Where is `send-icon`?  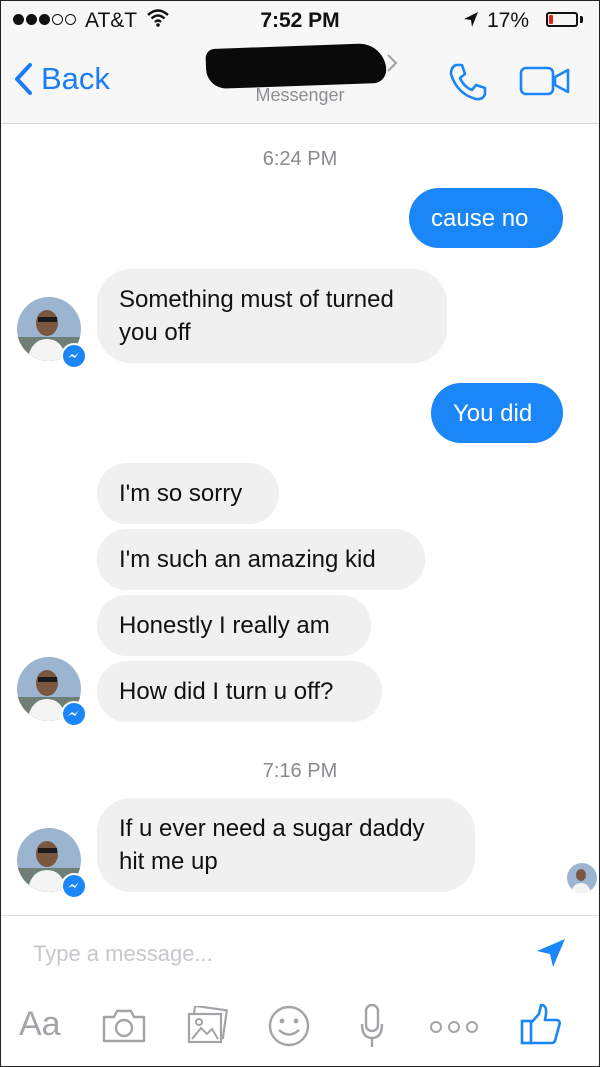
send-icon is located at coordinates (551, 955).